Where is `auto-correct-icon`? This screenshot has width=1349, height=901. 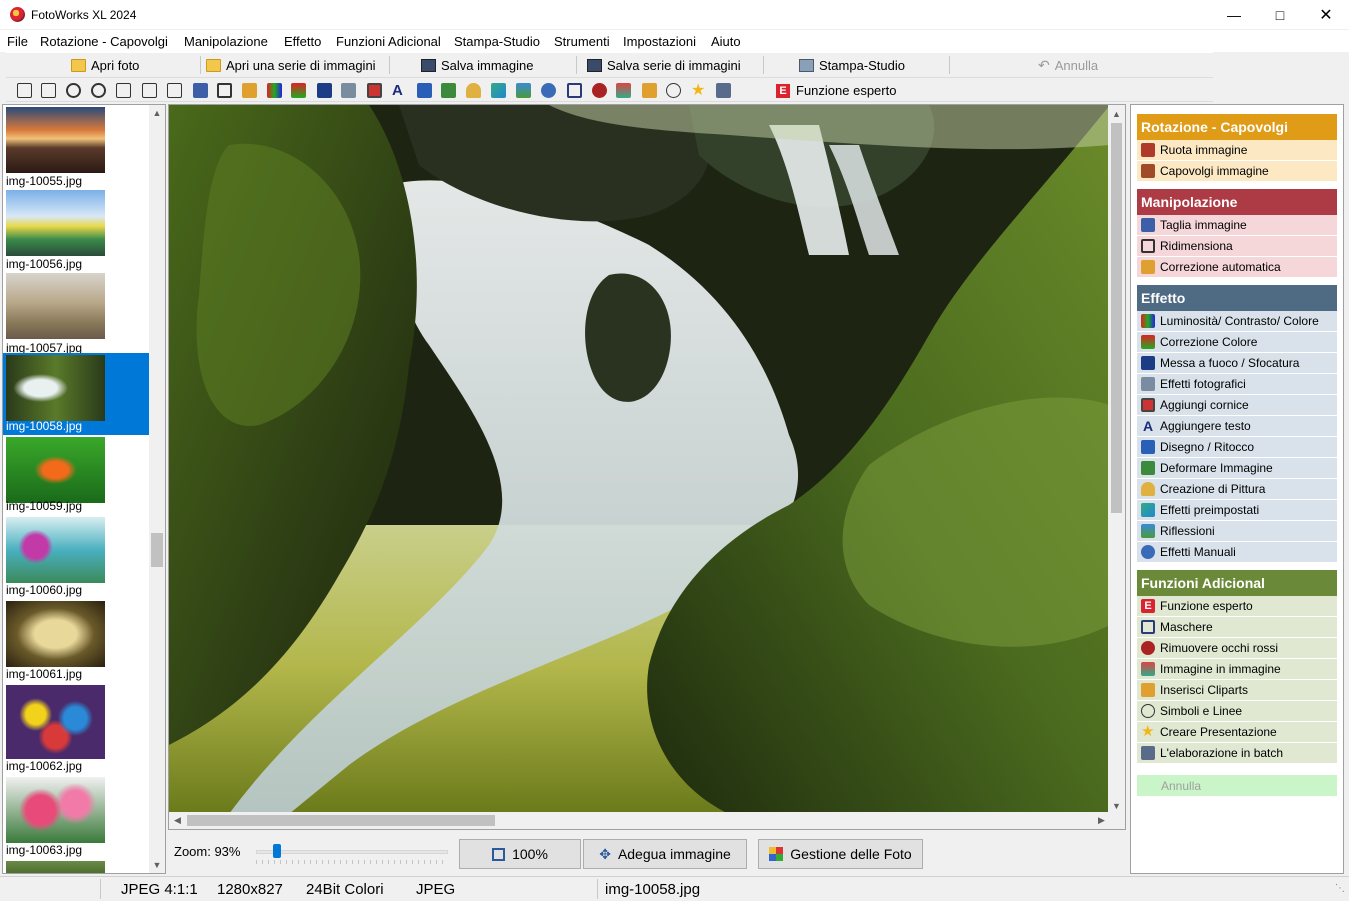
auto-correct-icon is located at coordinates (249, 90).